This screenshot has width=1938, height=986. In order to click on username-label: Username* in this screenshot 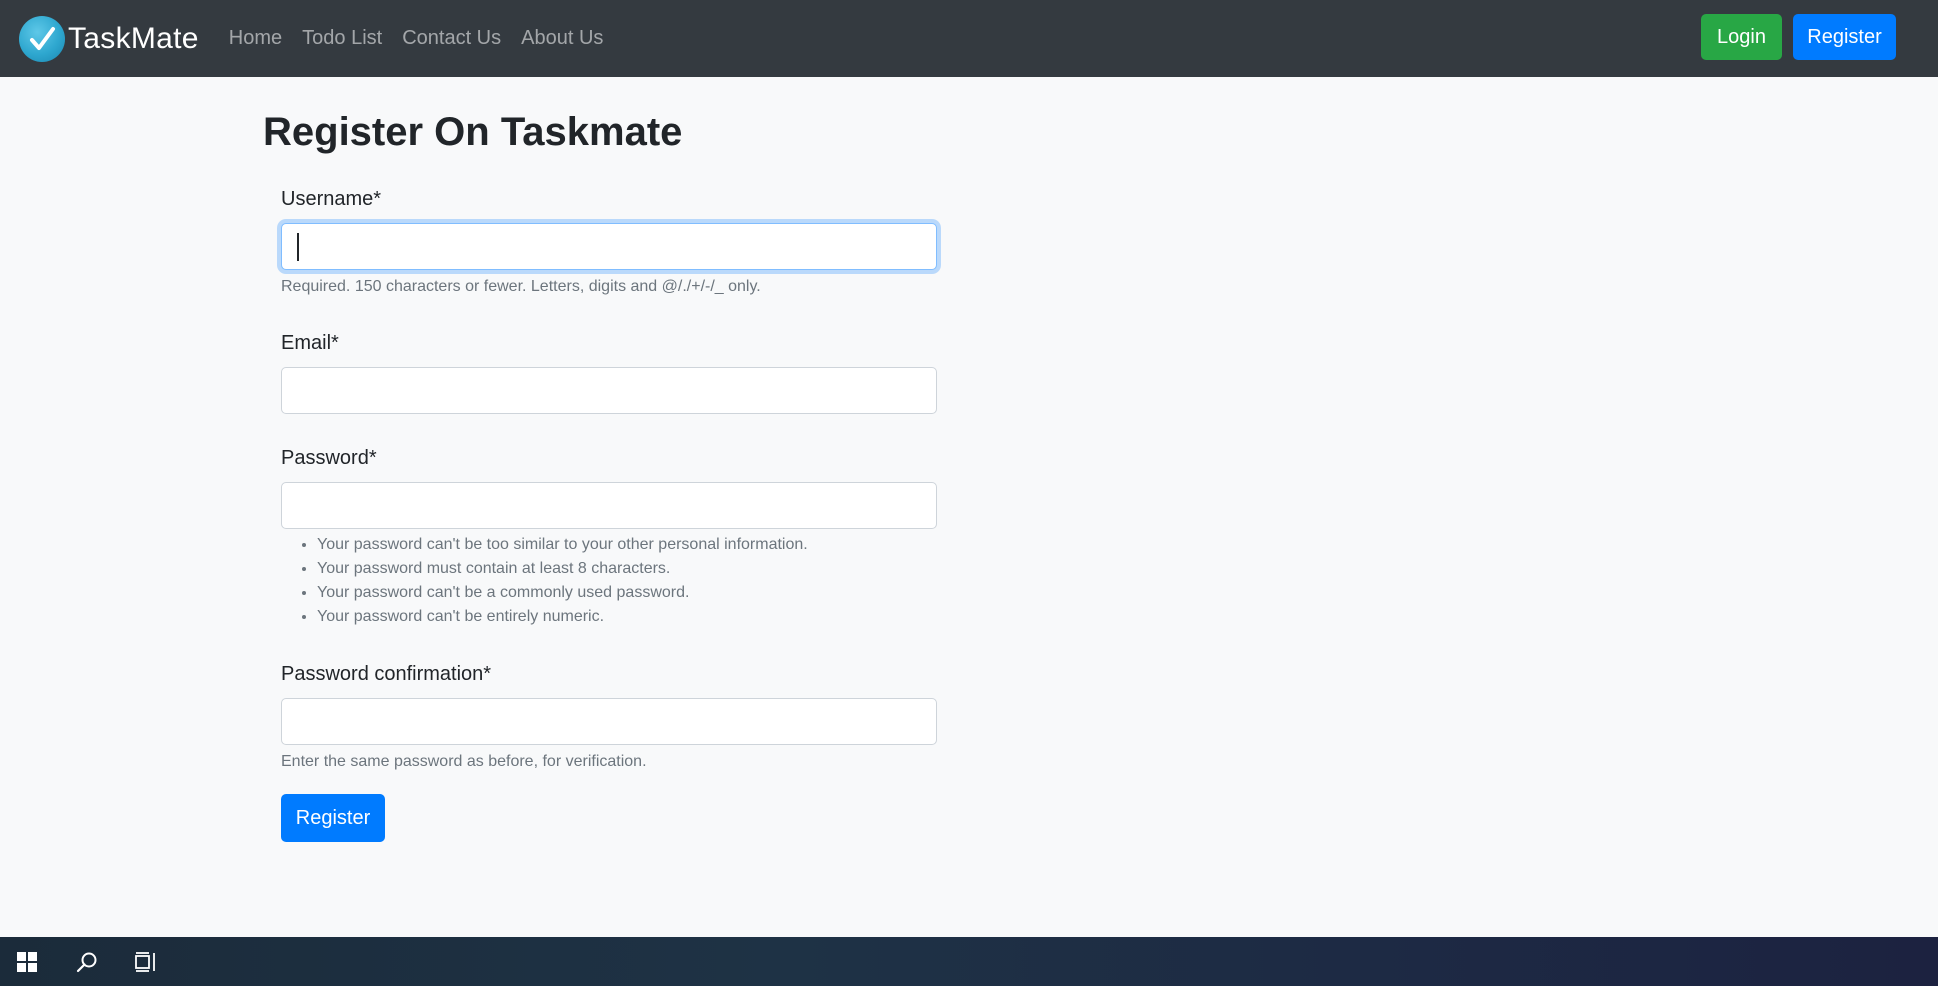, I will do `click(331, 199)`.